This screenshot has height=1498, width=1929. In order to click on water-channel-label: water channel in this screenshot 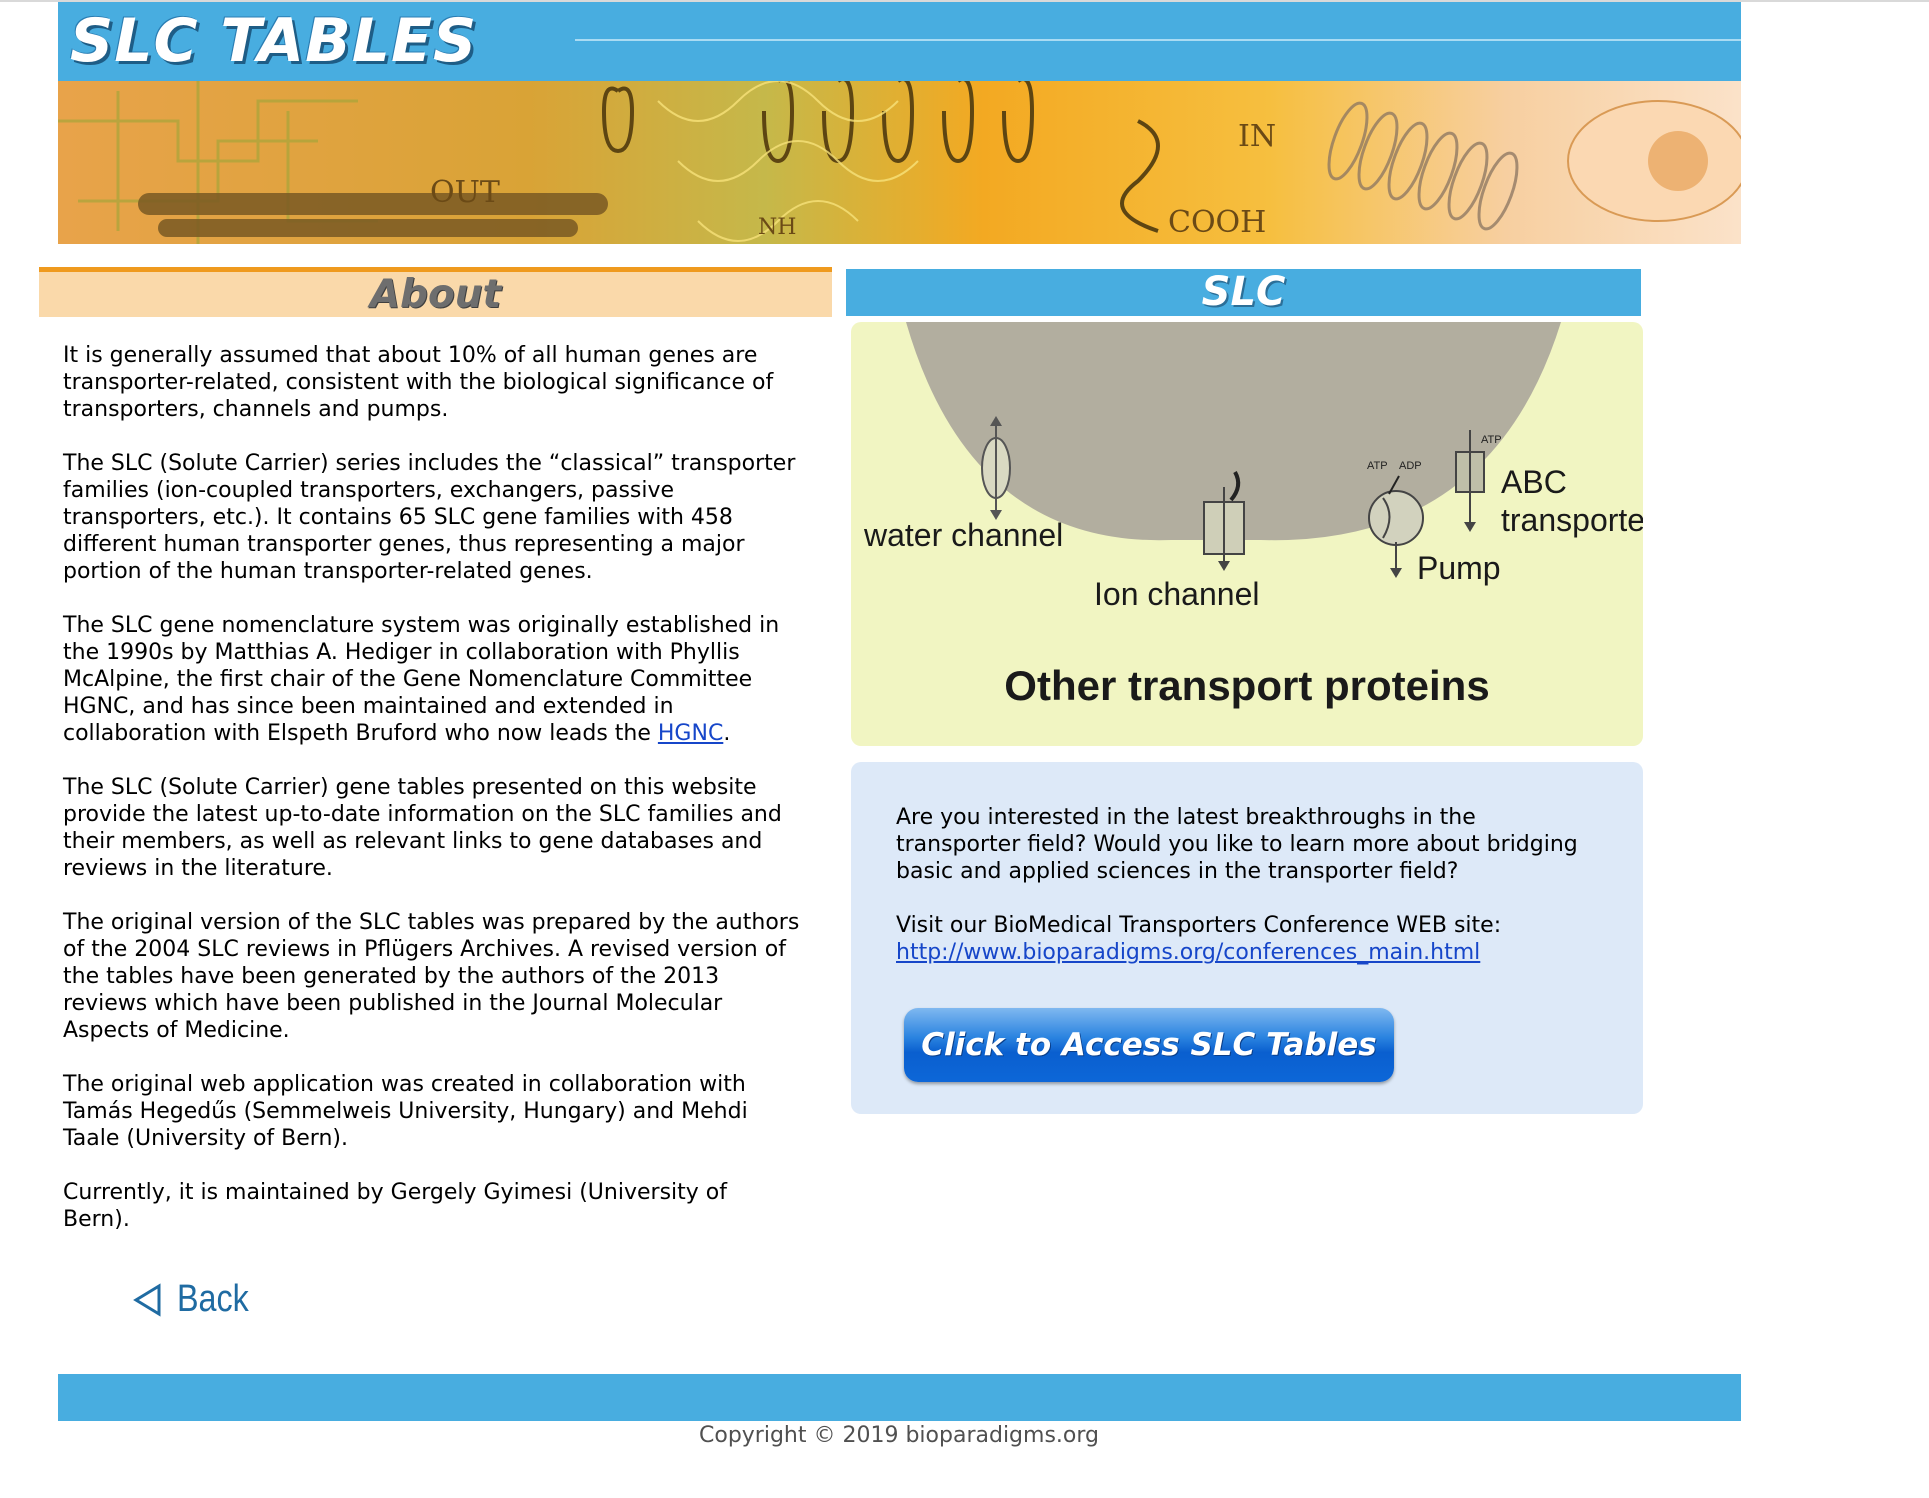, I will do `click(964, 535)`.